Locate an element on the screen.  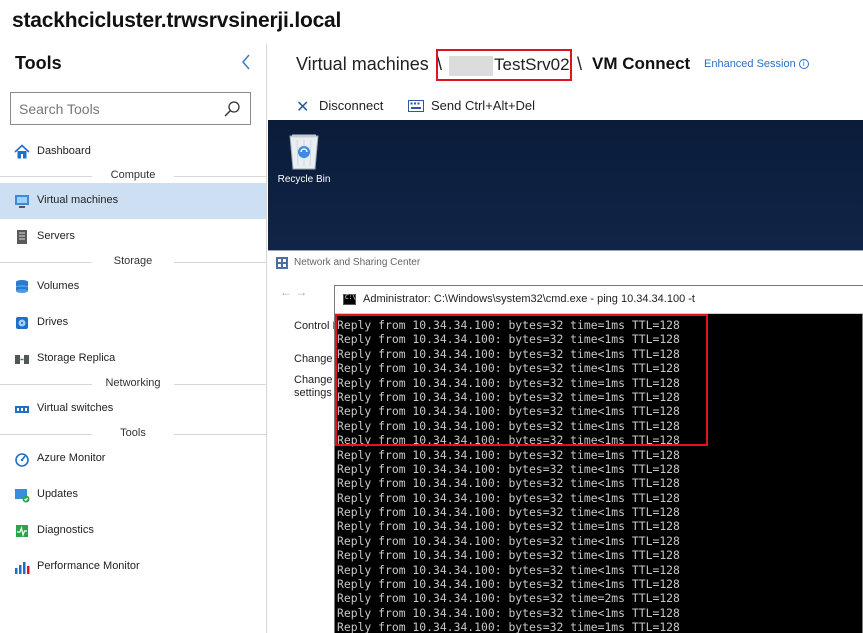
title-bar: stackhcicluster.trwsrvsinerji.local is located at coordinates (431, 22).